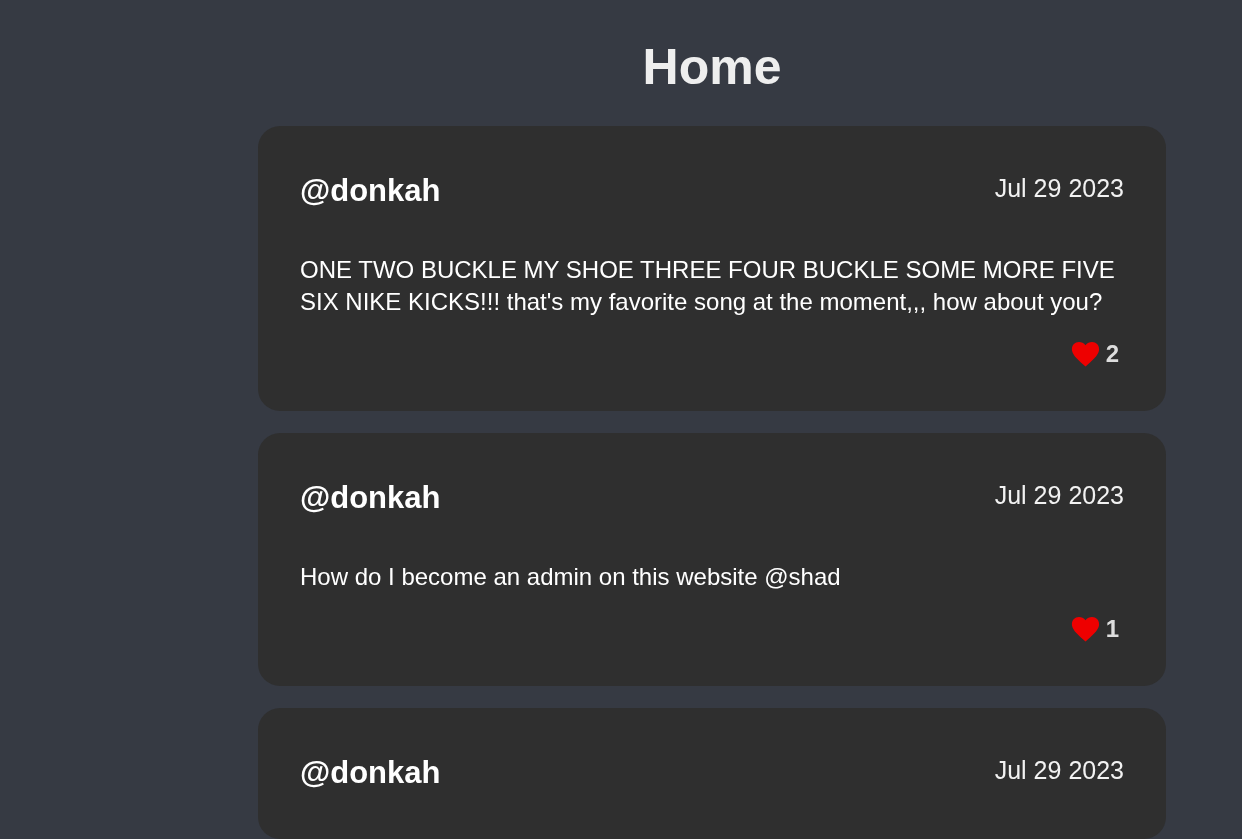 Image resolution: width=1242 pixels, height=839 pixels. I want to click on post-text: ONE TWO BUCKLE MY SHOE THREE FOUR BUCKLE SOME MORE FIVE SIX NIKE KICKS!!! that's my favorite song at the moment,,, how about you?, so click(708, 286).